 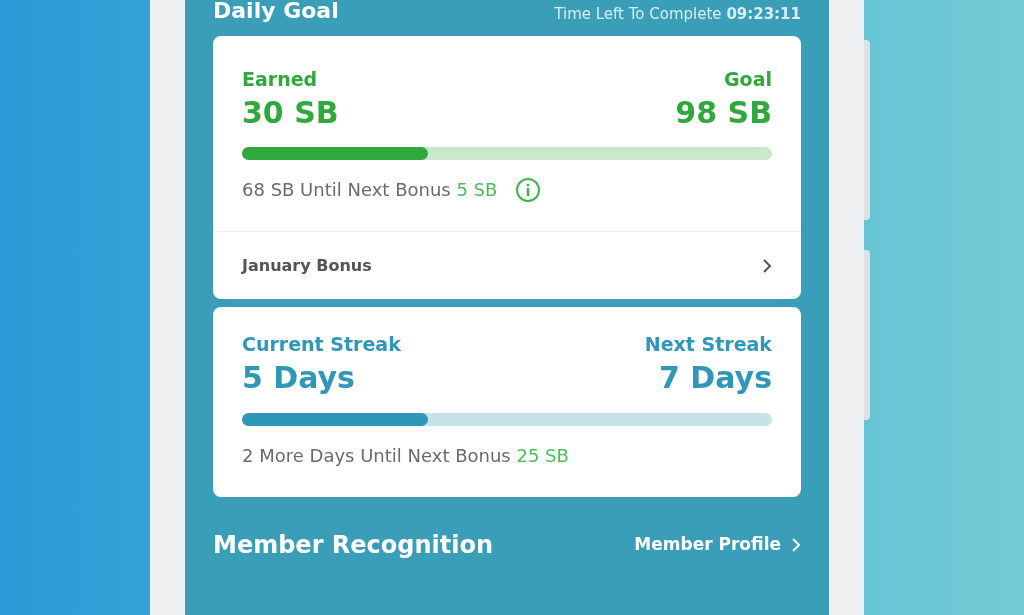 I want to click on list-row: January Bonus, so click(x=507, y=265).